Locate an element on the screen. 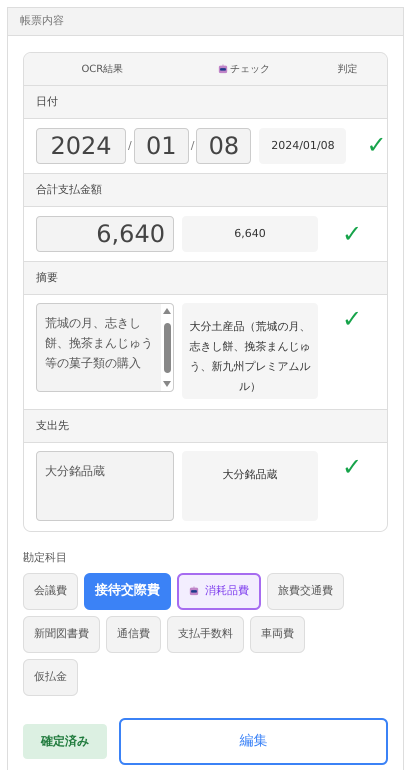 The width and height of the screenshot is (411, 770). field-label: 日付 is located at coordinates (47, 102).